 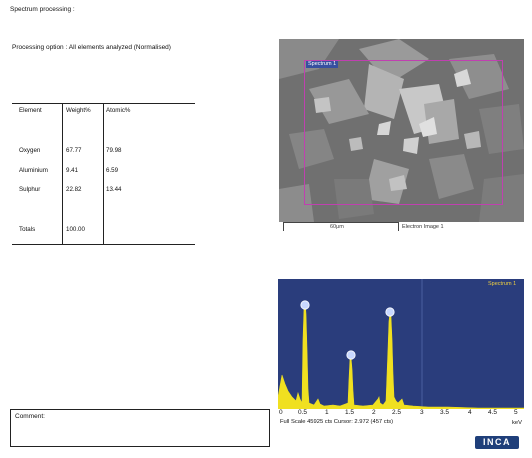 What do you see at coordinates (374, 412) in the screenshot?
I see `x-tick-label: 2` at bounding box center [374, 412].